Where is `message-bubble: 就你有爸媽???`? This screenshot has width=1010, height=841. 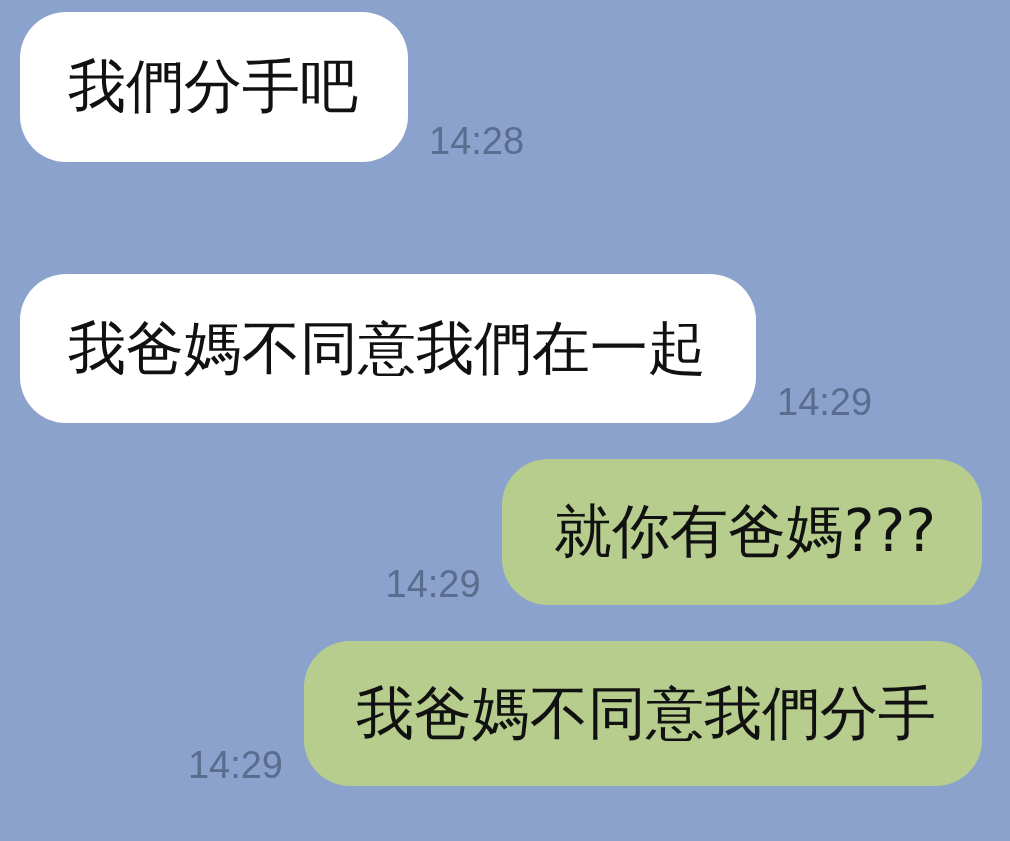
message-bubble: 就你有爸媽??? is located at coordinates (741, 532).